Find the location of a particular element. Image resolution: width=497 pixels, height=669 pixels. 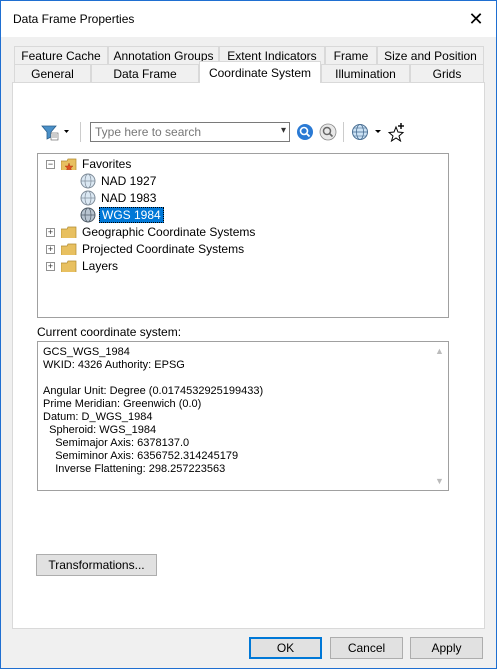

add-coordinate-system-dropdown is located at coordinates (367, 132).